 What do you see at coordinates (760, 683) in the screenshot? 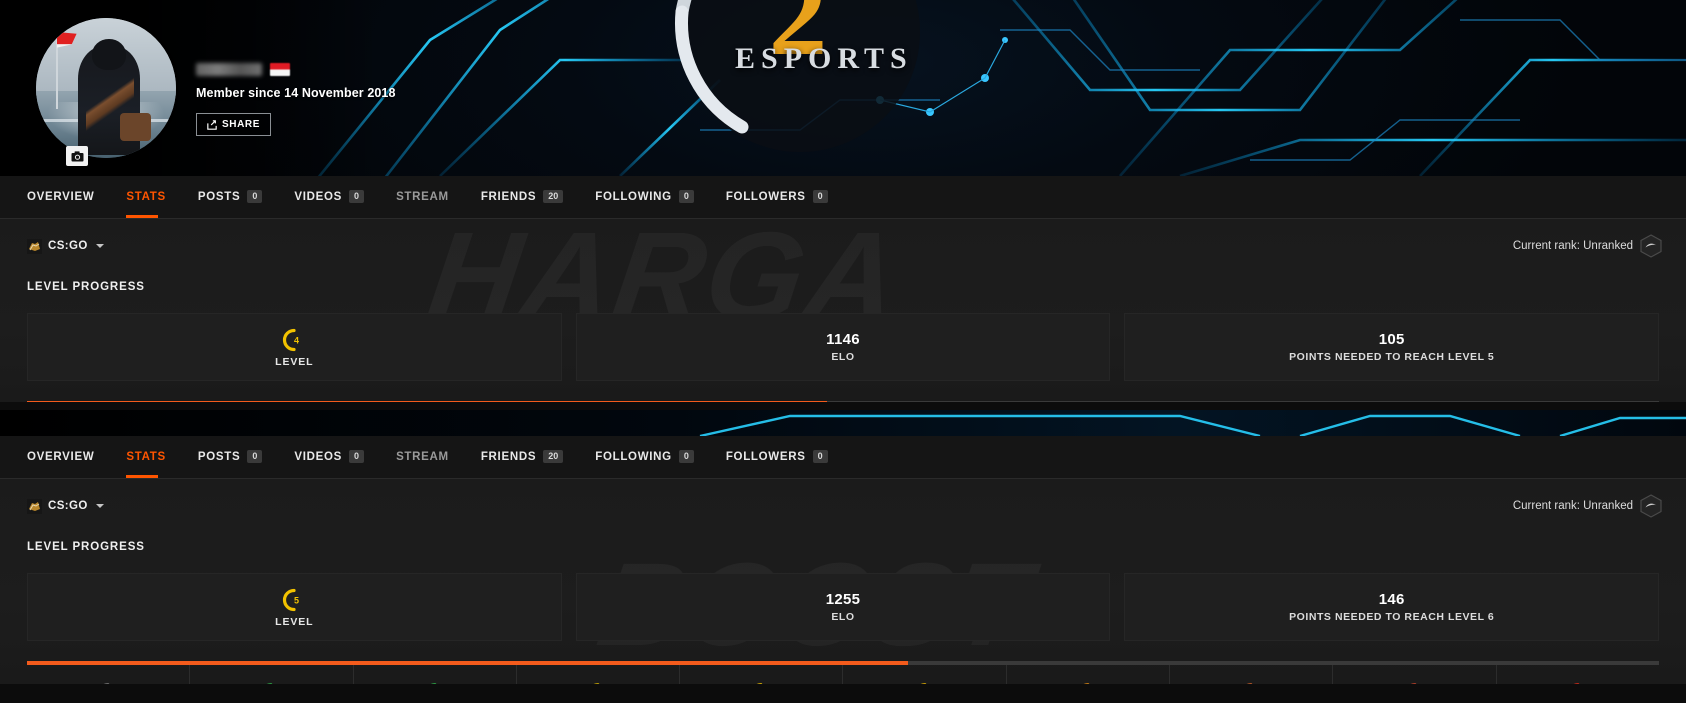
I see `level-badge-icon-5: 5` at bounding box center [760, 683].